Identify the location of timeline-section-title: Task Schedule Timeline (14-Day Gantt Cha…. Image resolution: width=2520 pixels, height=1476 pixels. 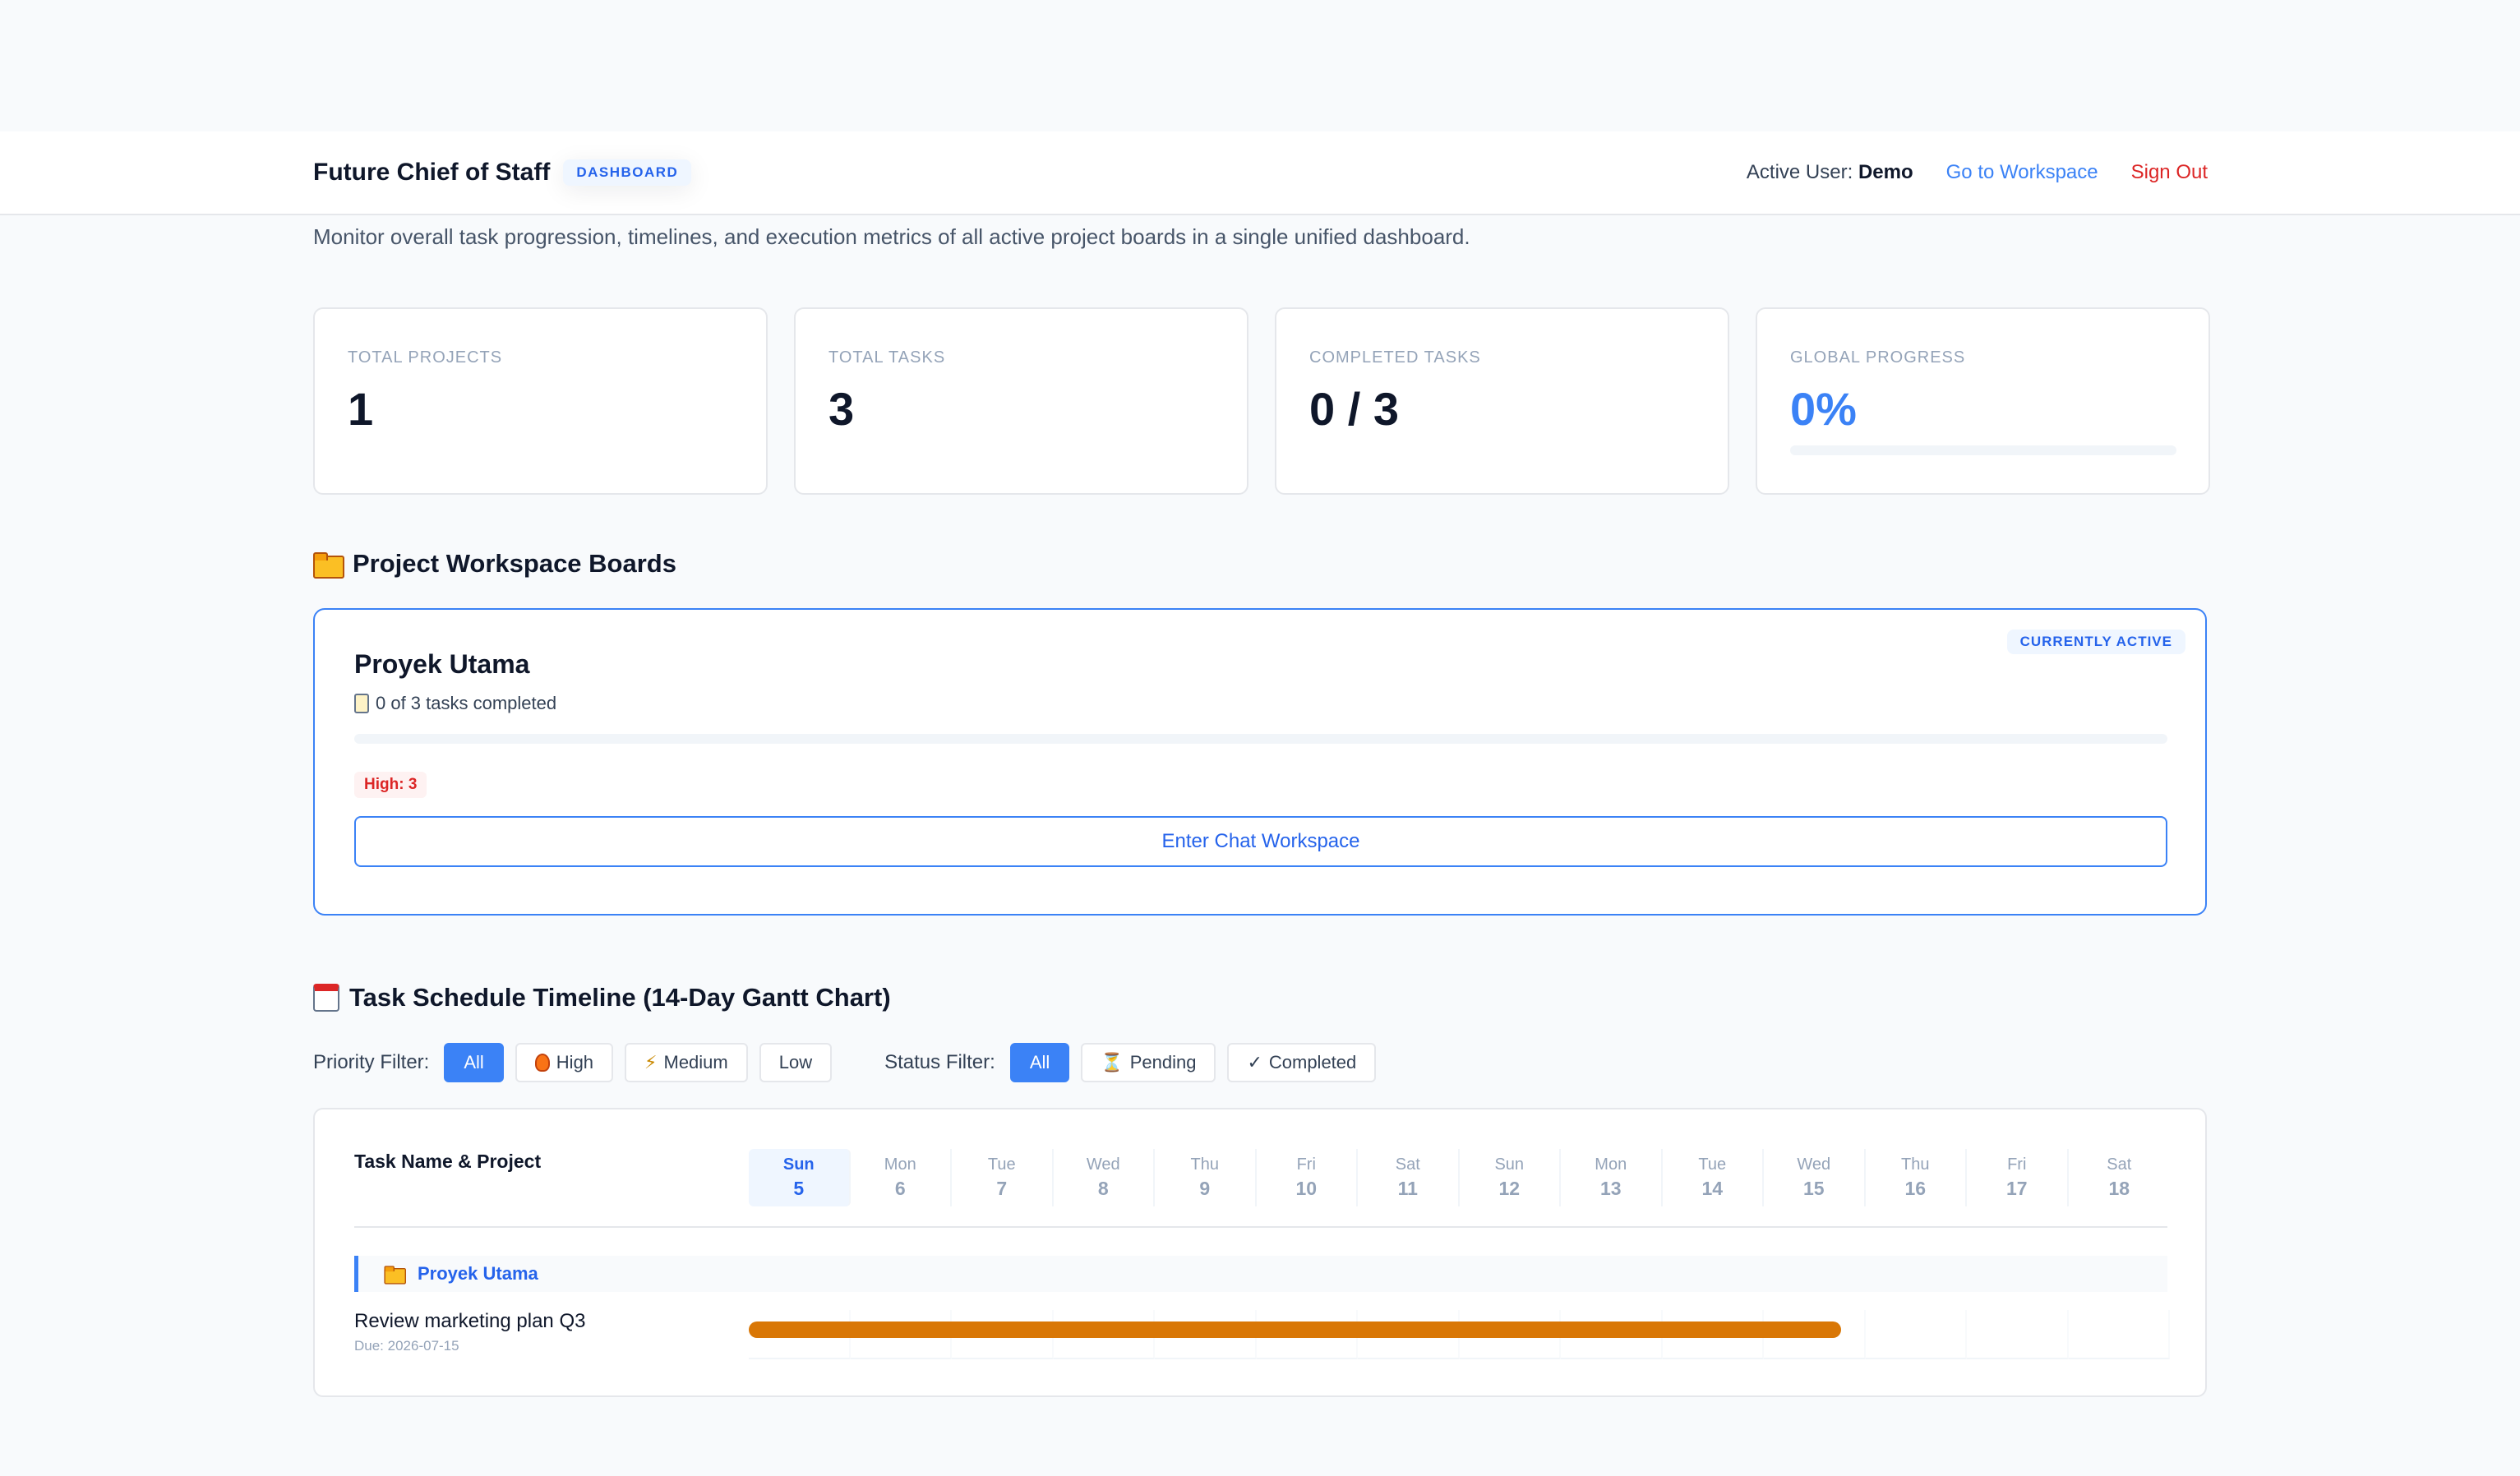
(602, 997).